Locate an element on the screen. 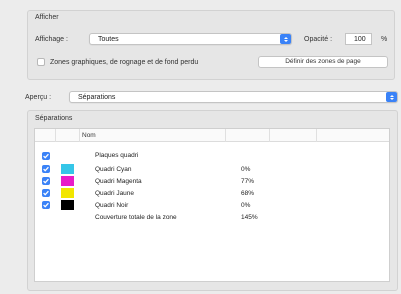 The height and width of the screenshot is (294, 401). definir-zones-button: Définir des zones de page is located at coordinates (323, 62).